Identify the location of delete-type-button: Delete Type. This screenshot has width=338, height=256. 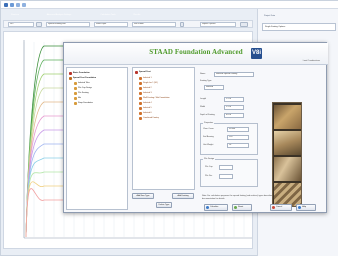
(164, 205).